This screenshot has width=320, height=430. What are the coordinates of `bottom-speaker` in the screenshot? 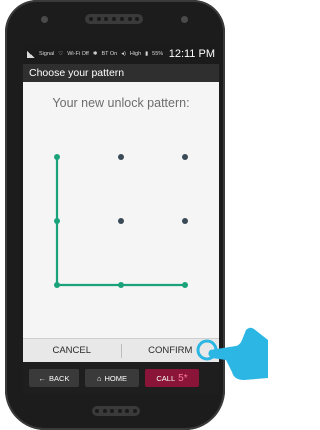 It's located at (116, 411).